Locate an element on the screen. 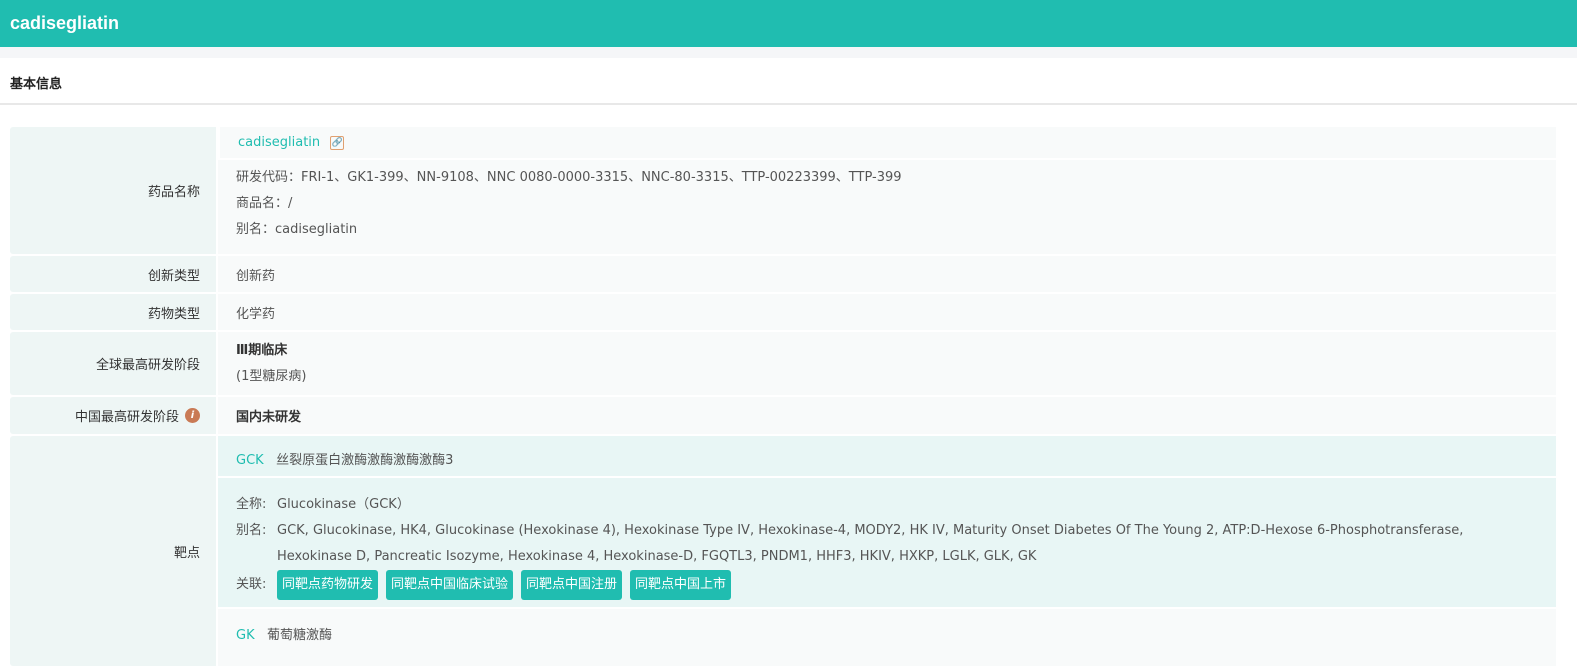 The width and height of the screenshot is (1577, 668). label: 全称: is located at coordinates (251, 504).